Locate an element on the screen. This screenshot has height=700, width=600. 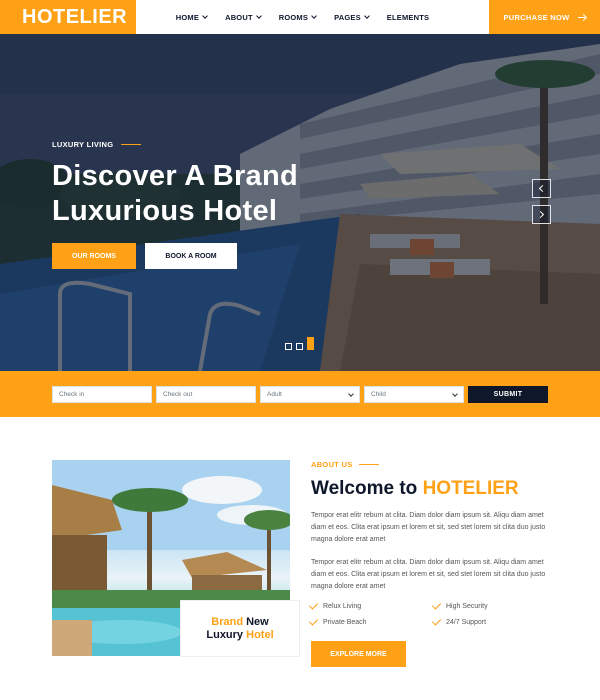
feature-item: 24/7 Support is located at coordinates (487, 621).